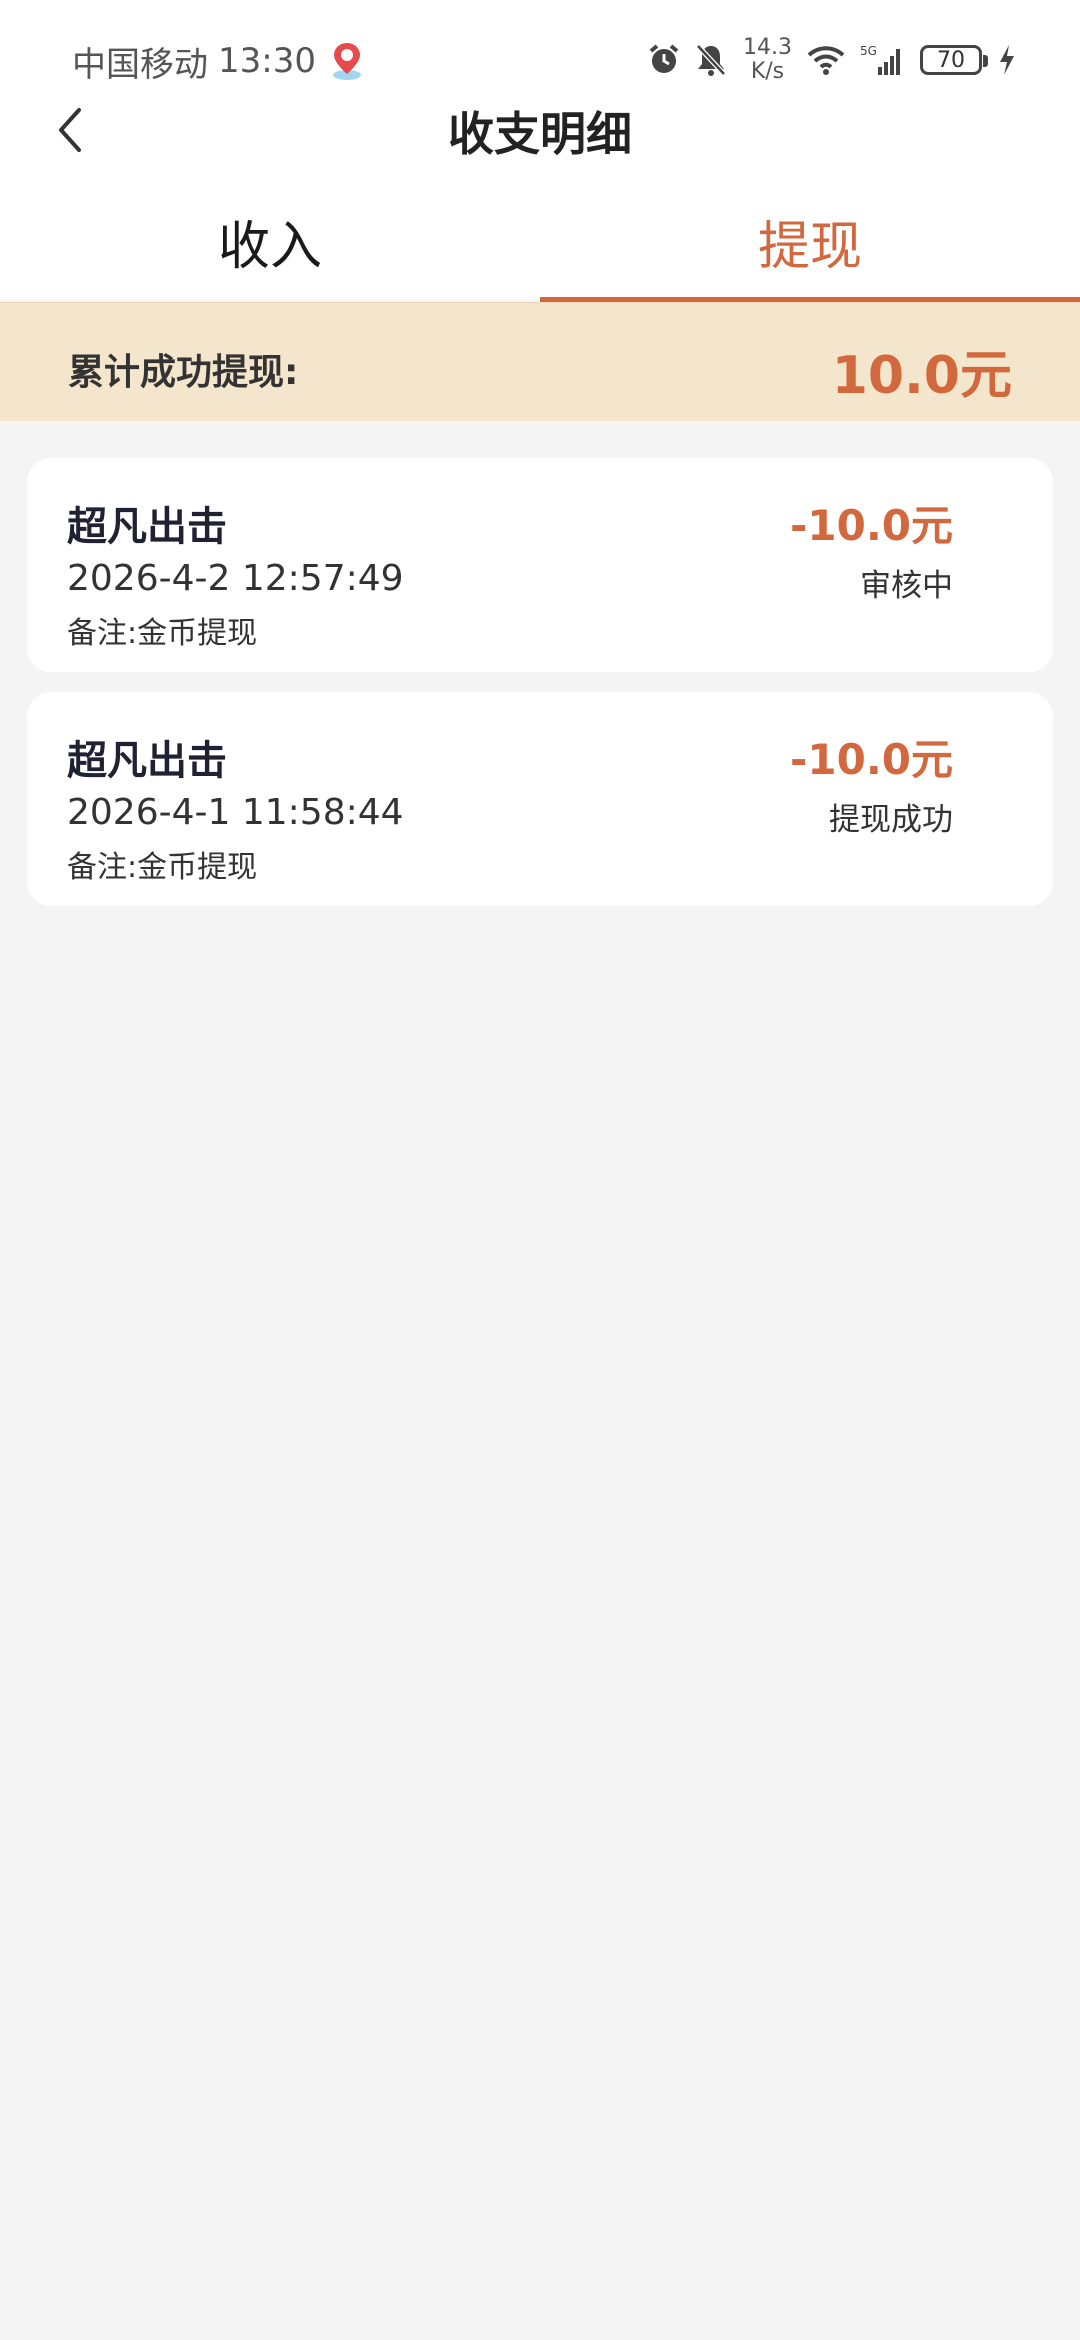 The width and height of the screenshot is (1080, 2340). Describe the element at coordinates (540, 361) in the screenshot. I see `withdraw-summary: 累计成功提现: 10.0元` at that location.